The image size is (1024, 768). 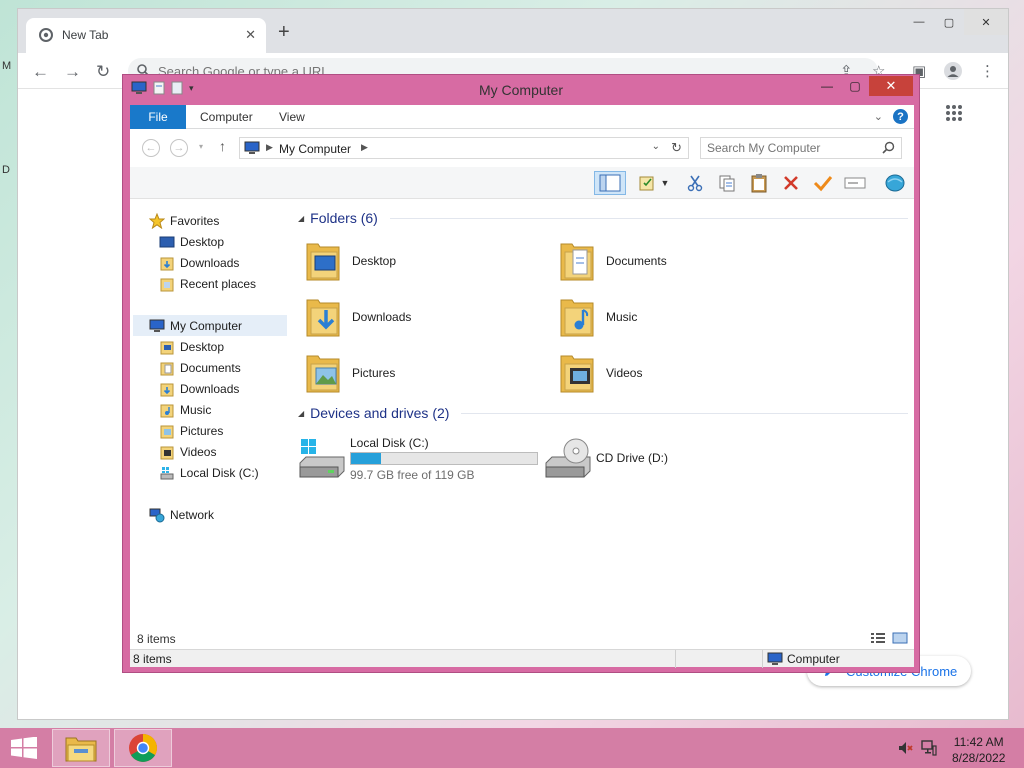 I want to click on chrome-forward-icon: →, so click(x=72, y=72).